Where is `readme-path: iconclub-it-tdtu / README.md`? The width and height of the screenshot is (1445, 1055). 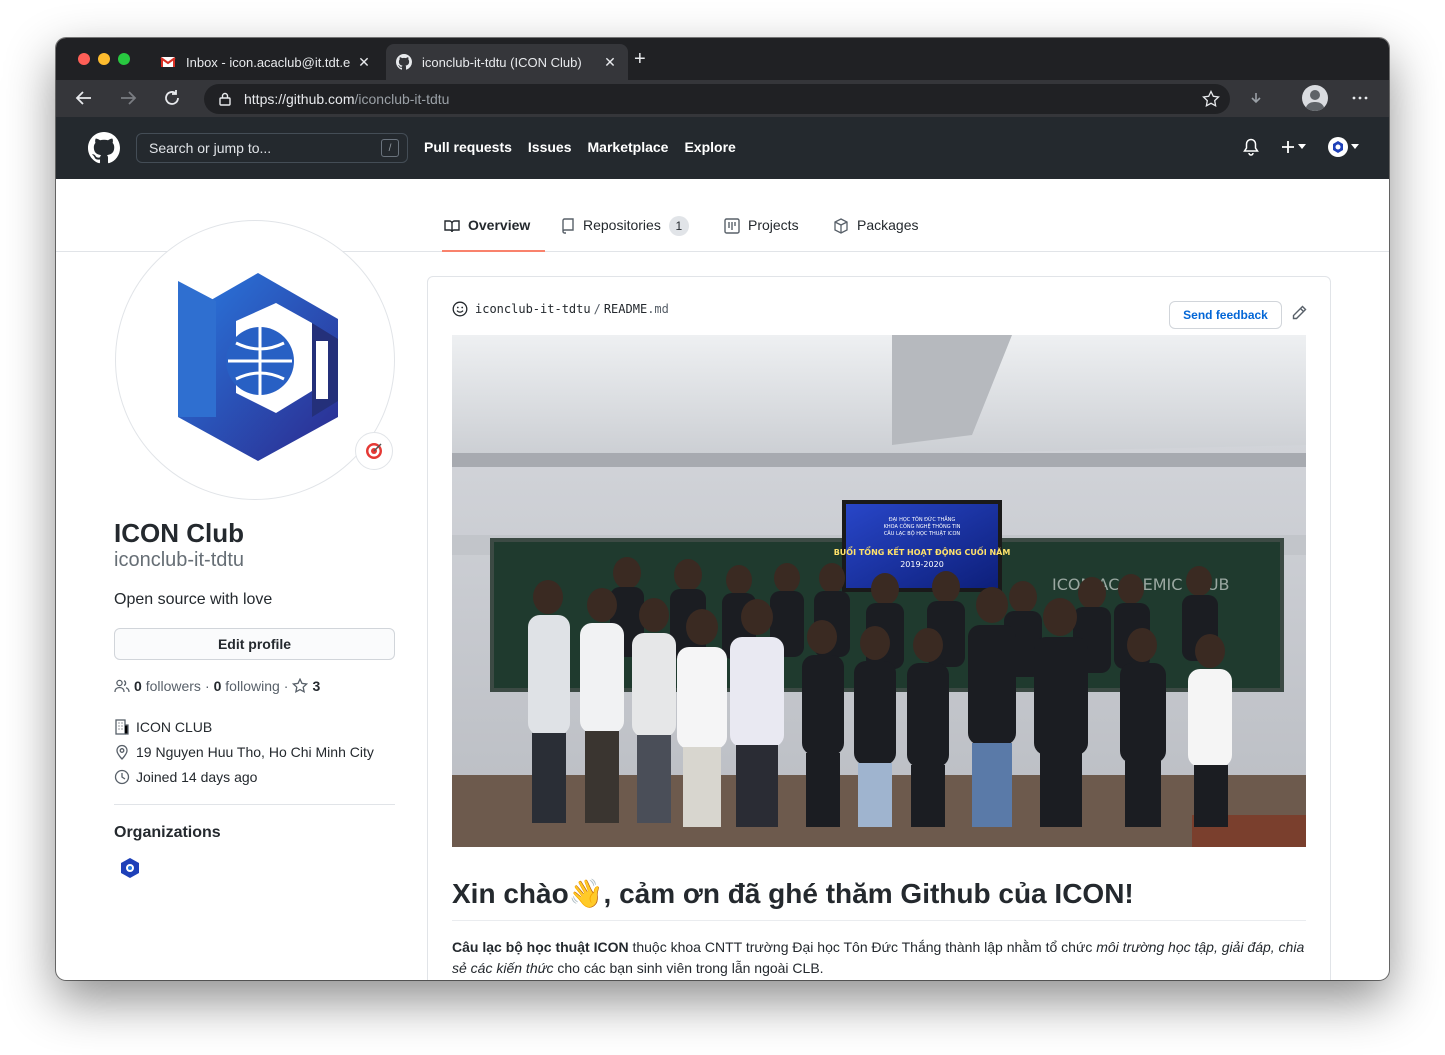
readme-path: iconclub-it-tdtu / README.md is located at coordinates (560, 309).